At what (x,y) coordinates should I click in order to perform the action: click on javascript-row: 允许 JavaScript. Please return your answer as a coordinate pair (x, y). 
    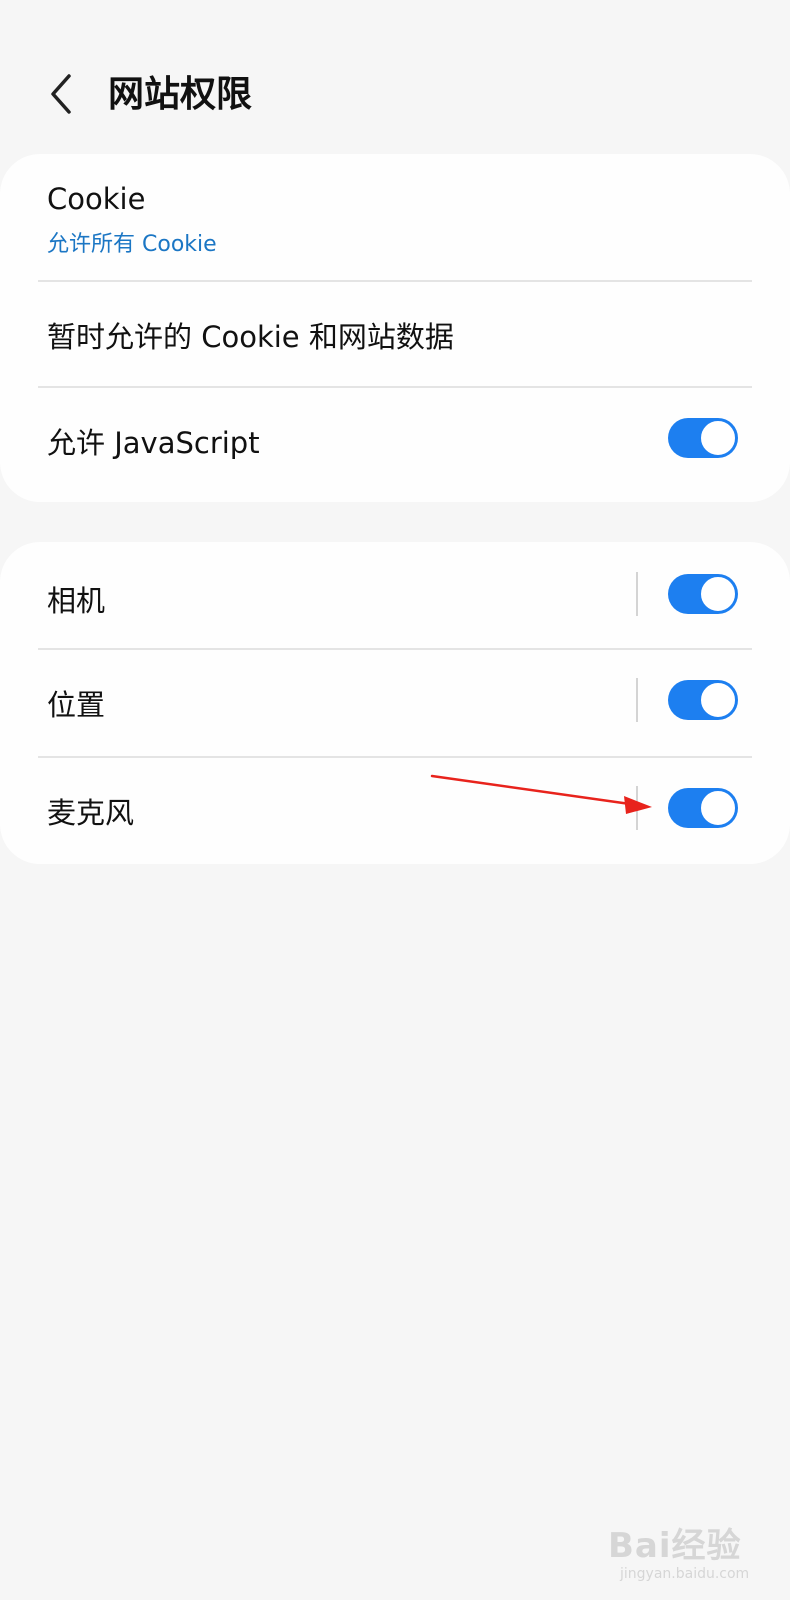
    Looking at the image, I should click on (395, 445).